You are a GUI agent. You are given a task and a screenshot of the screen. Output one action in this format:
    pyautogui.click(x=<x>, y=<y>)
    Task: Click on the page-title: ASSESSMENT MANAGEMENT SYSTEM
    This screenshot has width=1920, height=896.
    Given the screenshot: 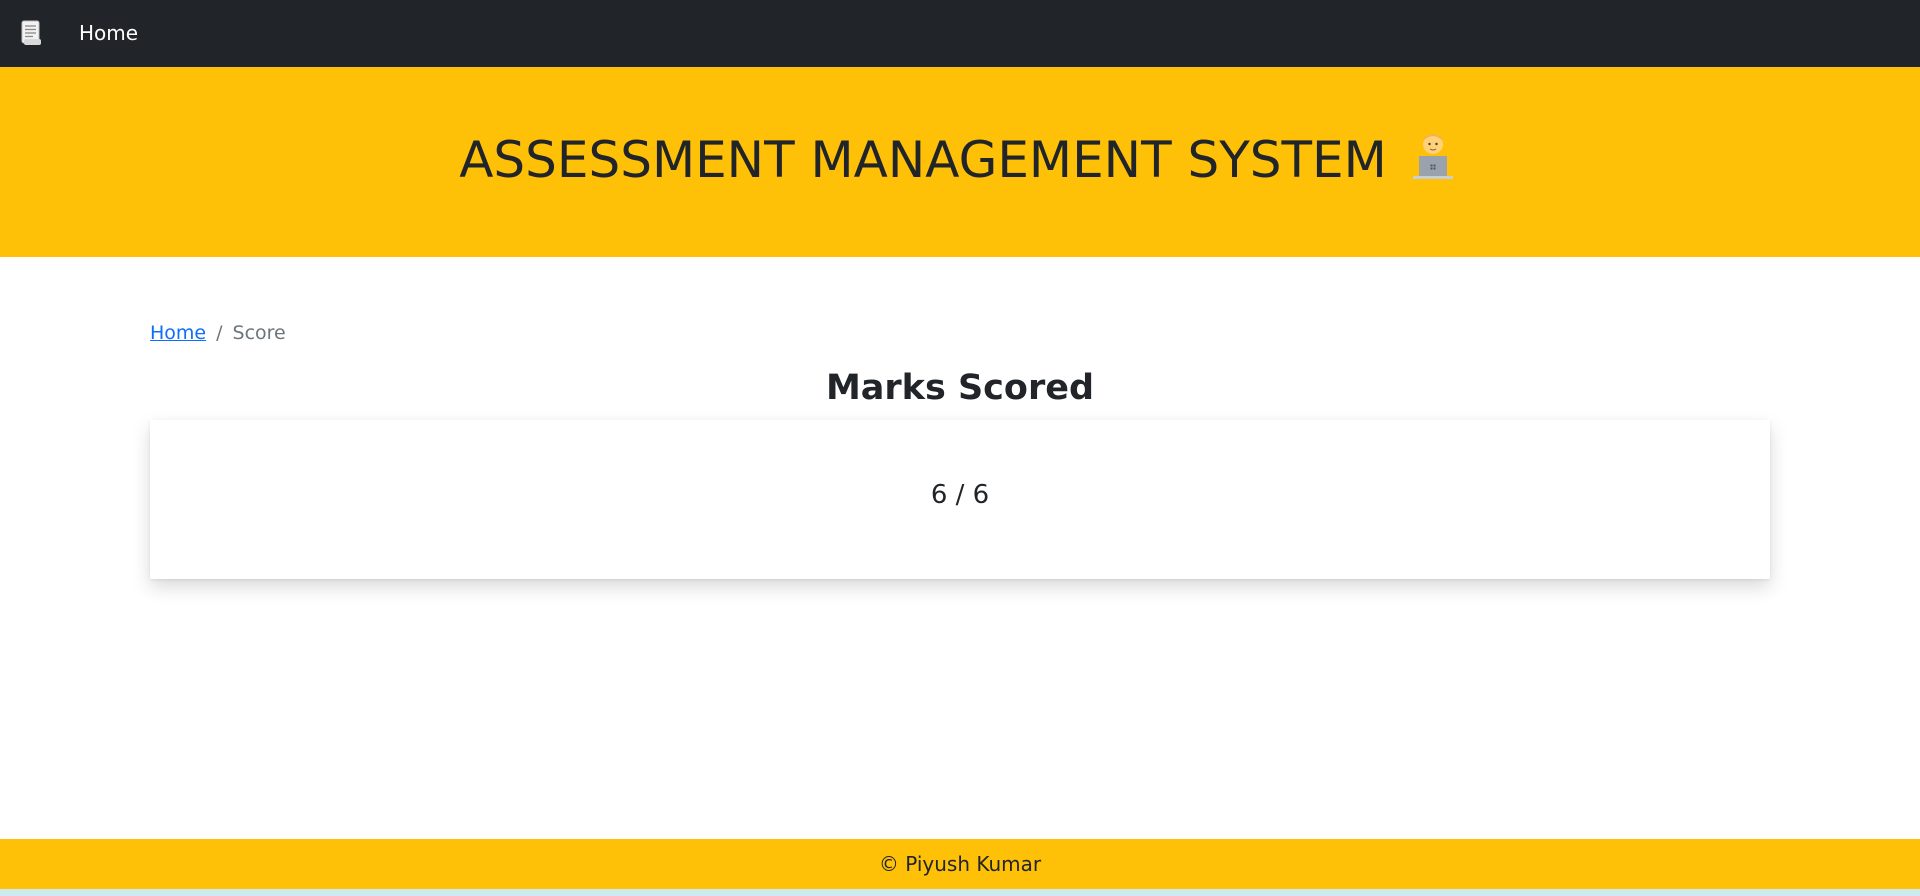 What is the action you would take?
    pyautogui.click(x=923, y=160)
    